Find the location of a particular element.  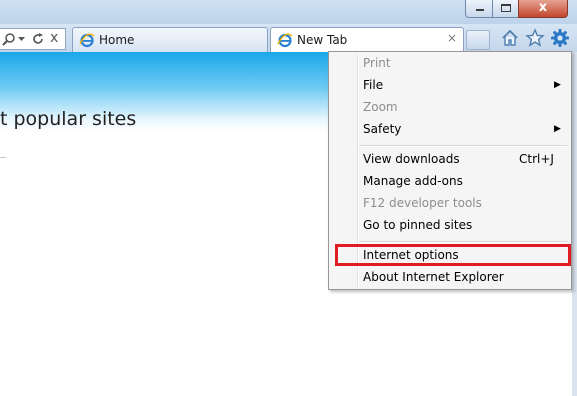

minimize-button is located at coordinates (479, 9).